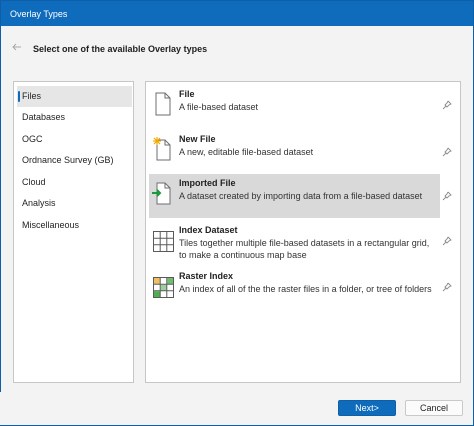 The width and height of the screenshot is (474, 426). I want to click on category-label: Files, so click(32, 96).